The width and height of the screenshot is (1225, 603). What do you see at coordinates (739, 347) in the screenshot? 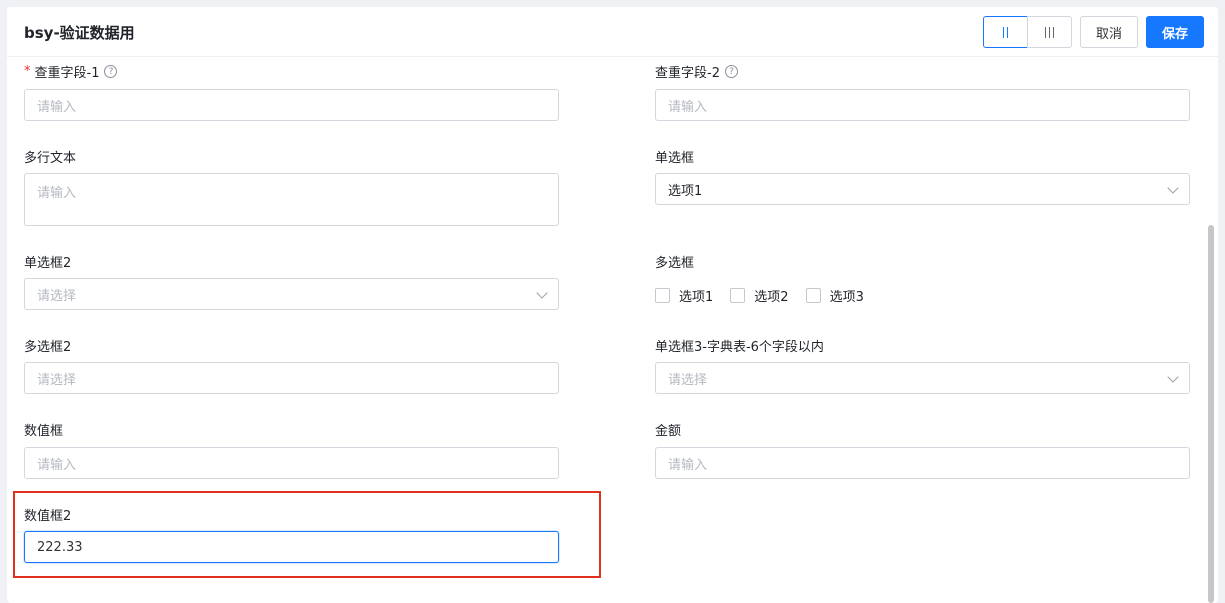
I see `field-label: 单选框3-字典表-6个字段以内` at bounding box center [739, 347].